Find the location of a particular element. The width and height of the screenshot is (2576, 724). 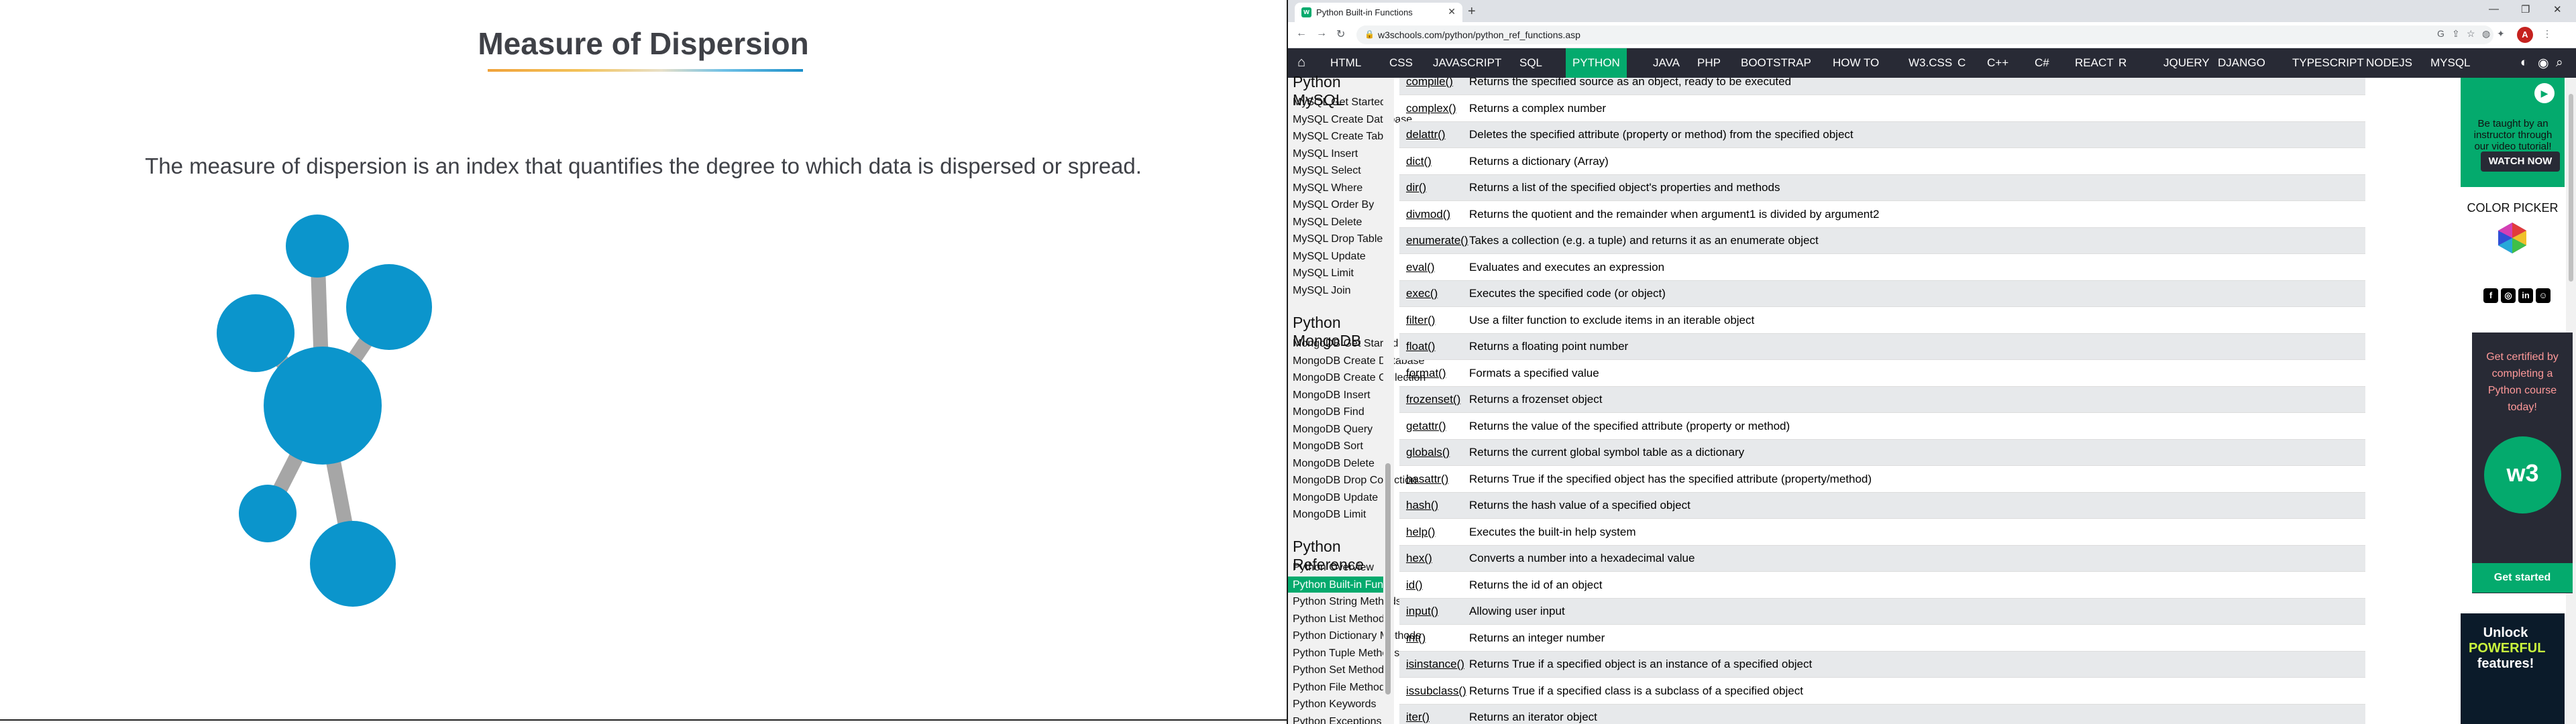

sidebar-scroll-thumb is located at coordinates (1388, 579).